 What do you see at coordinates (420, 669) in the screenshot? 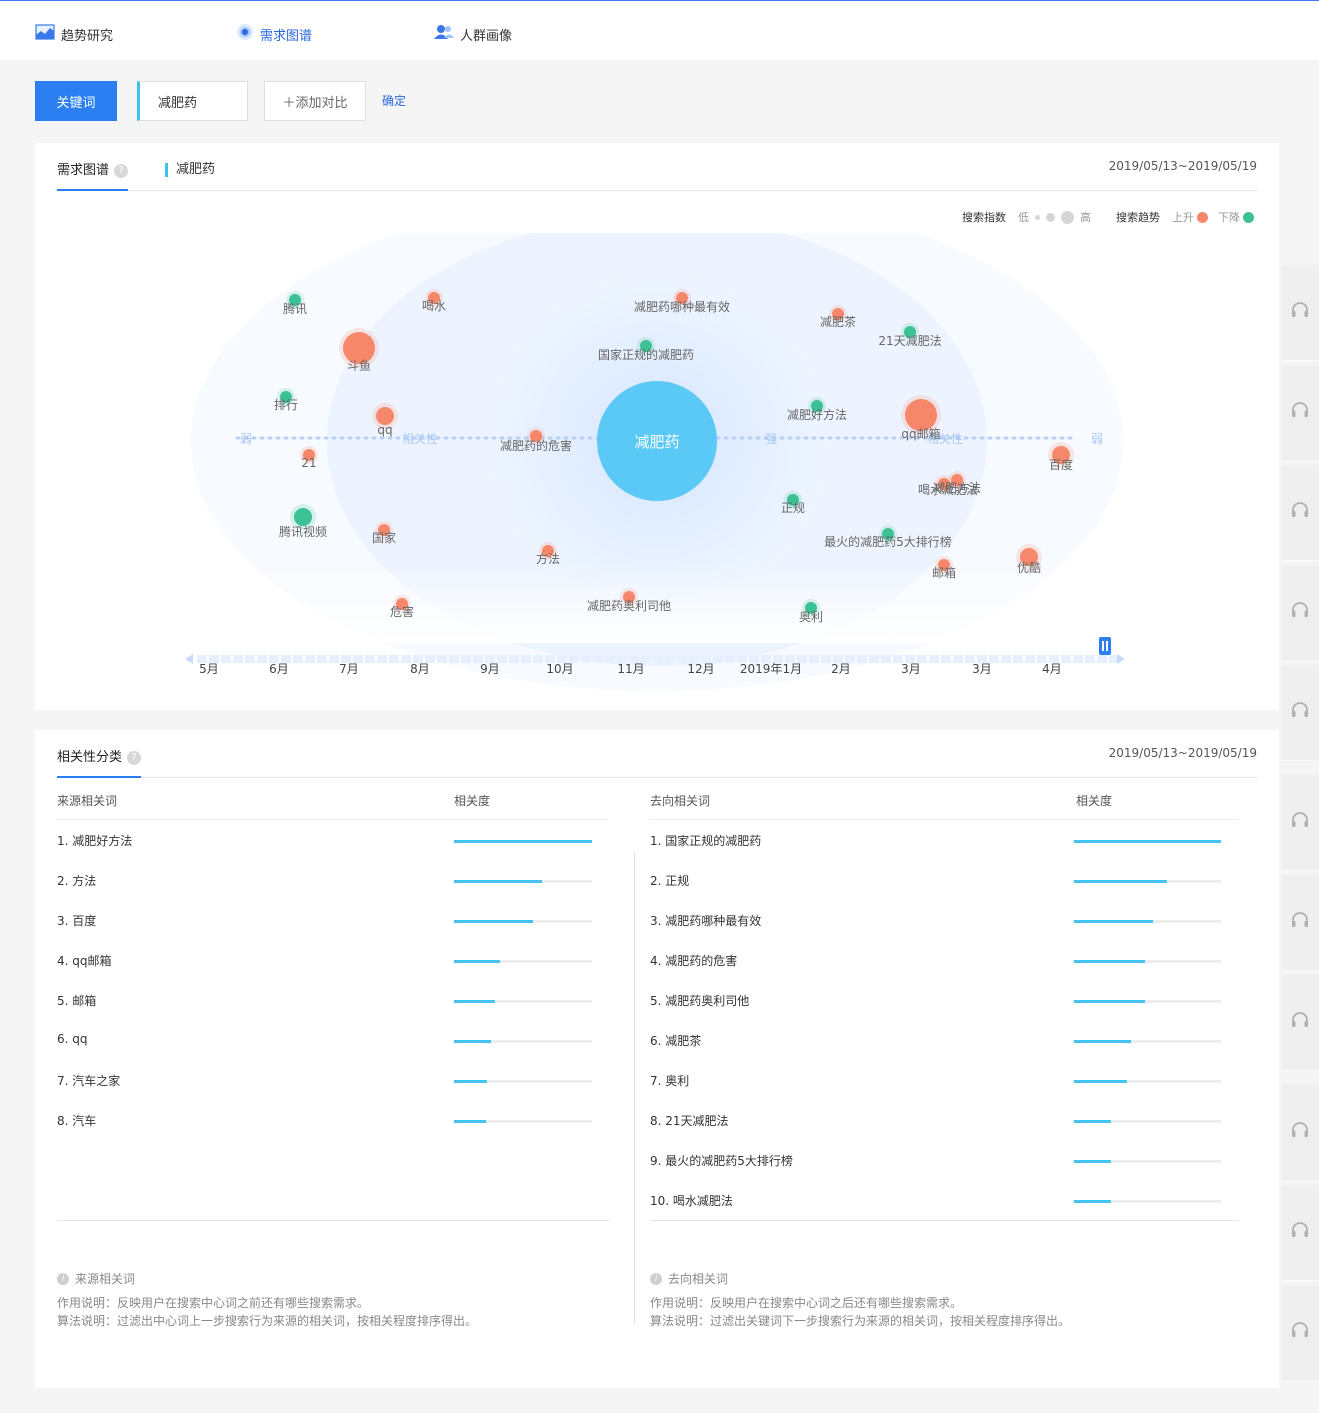
I see `timeline-month-label: 8月` at bounding box center [420, 669].